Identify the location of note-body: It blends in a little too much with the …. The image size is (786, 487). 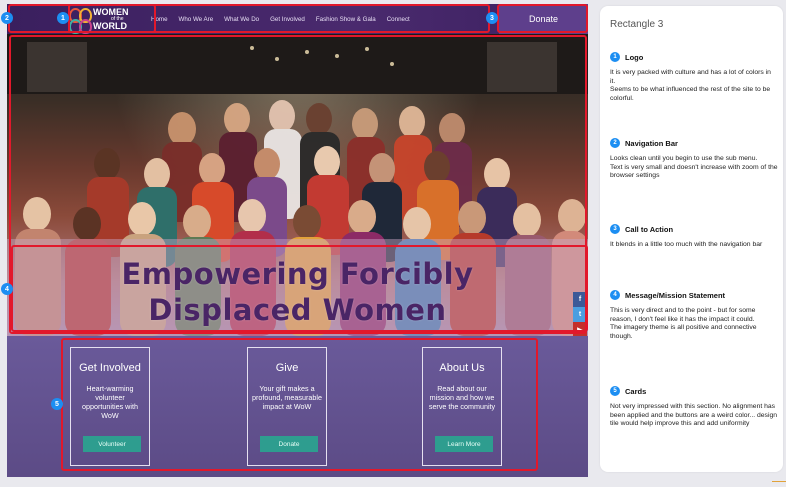
(686, 244).